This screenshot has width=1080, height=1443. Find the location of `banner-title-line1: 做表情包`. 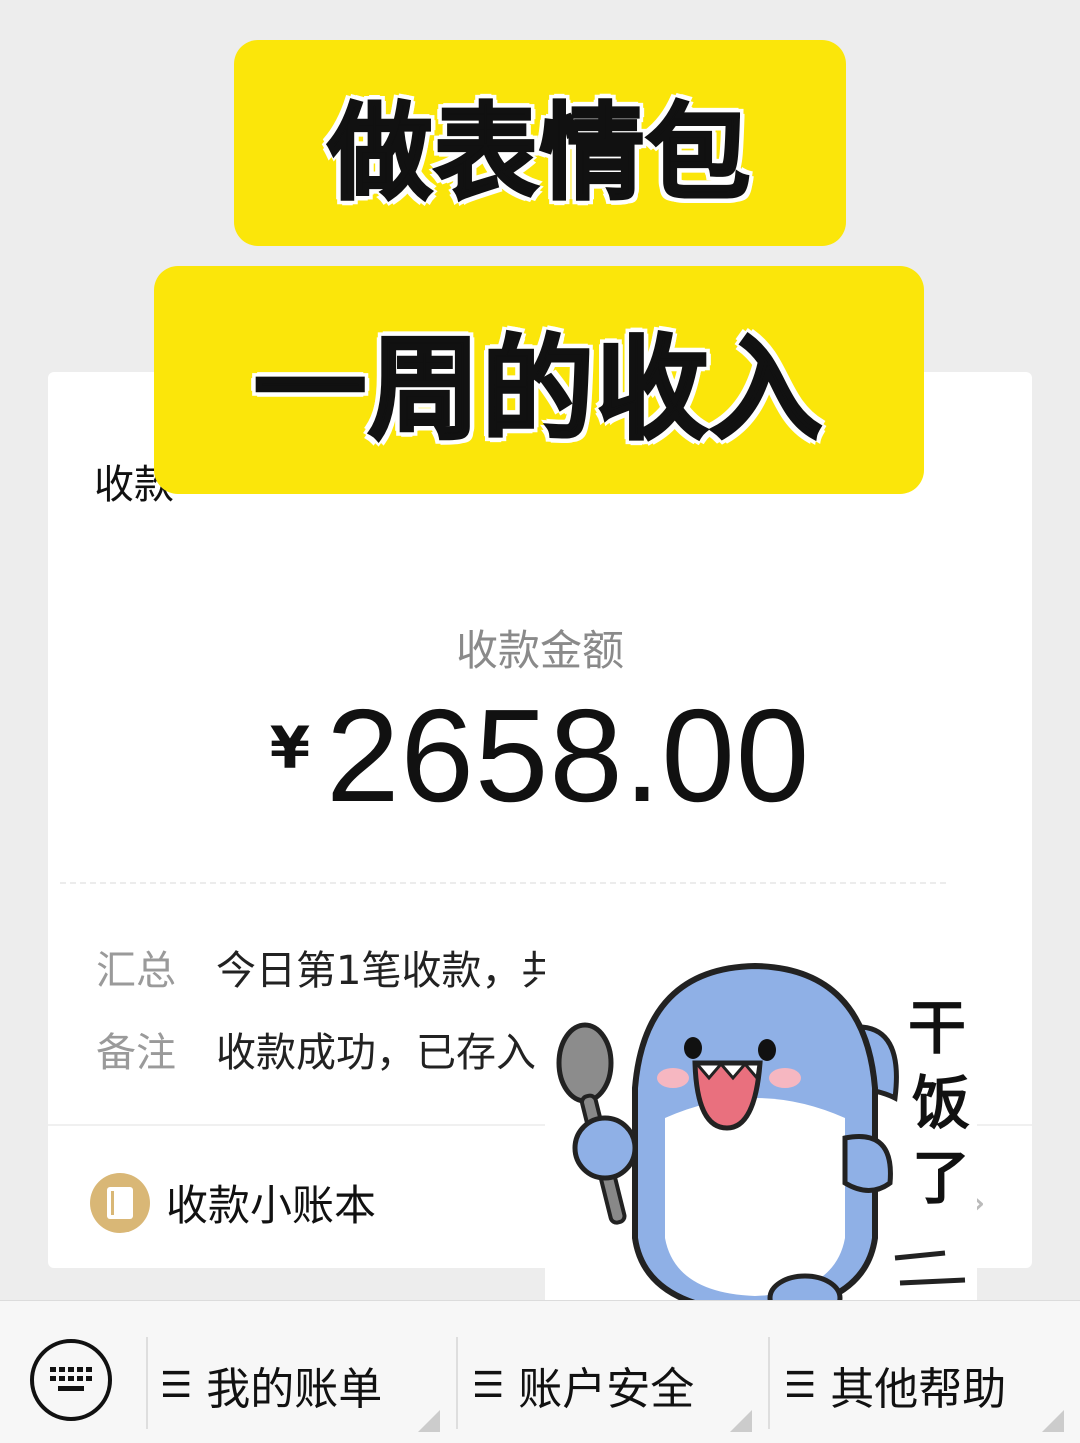

banner-title-line1: 做表情包 is located at coordinates (539, 152).